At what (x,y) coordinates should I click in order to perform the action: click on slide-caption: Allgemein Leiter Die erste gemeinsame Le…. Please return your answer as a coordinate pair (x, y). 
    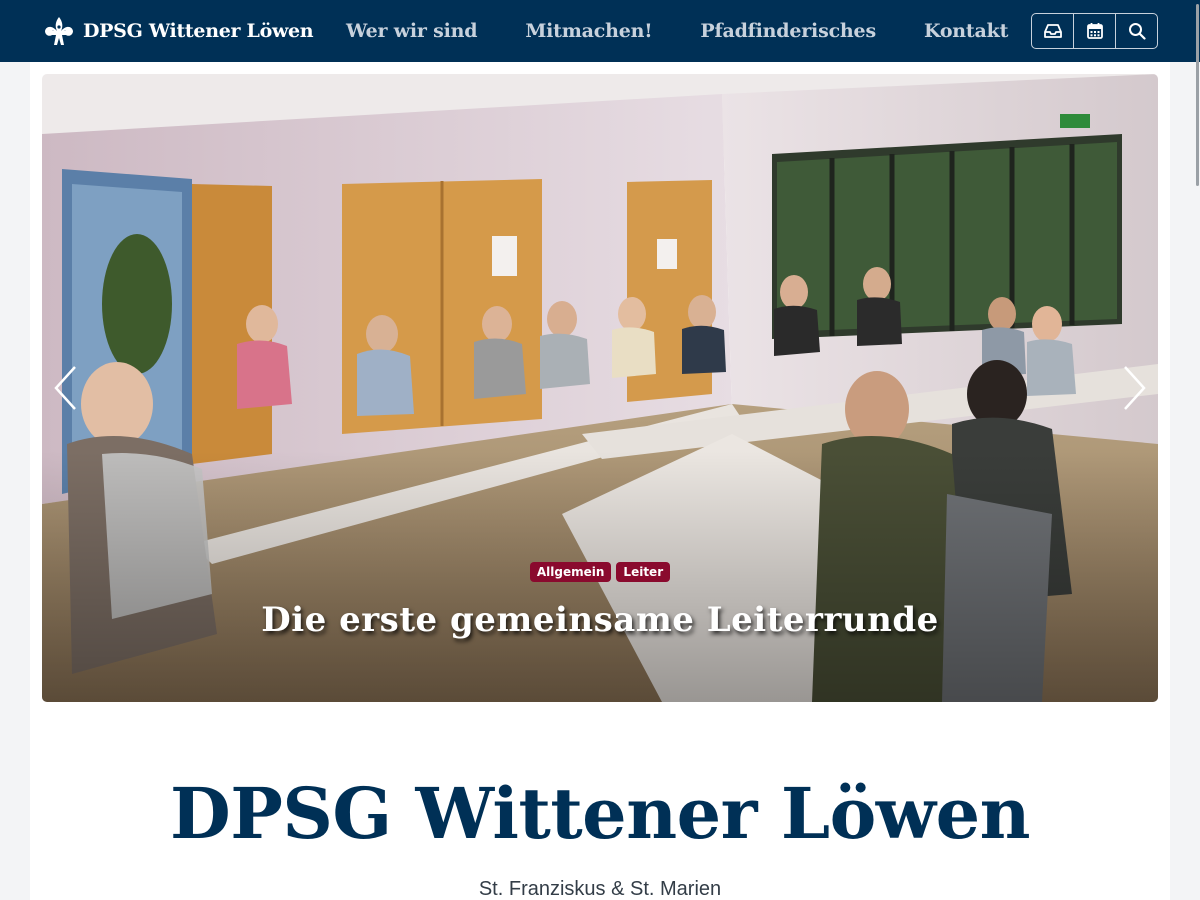
    Looking at the image, I should click on (600, 601).